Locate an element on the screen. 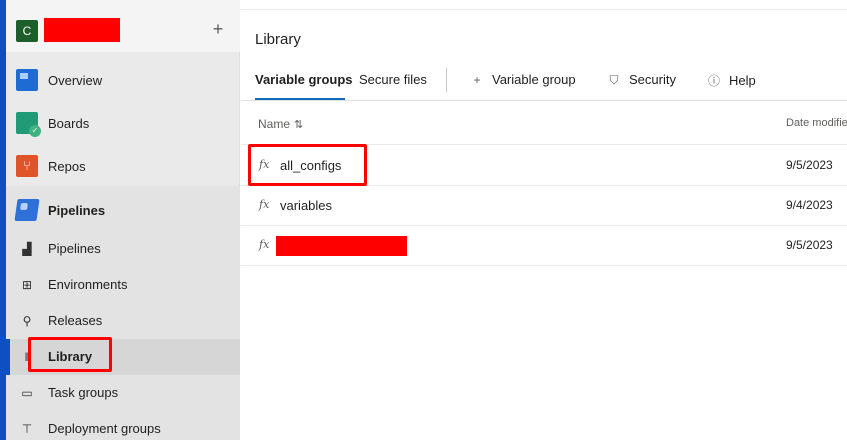  sidebar-subitem-deployment-groups: ⊤ Deployment groups is located at coordinates (123, 425).